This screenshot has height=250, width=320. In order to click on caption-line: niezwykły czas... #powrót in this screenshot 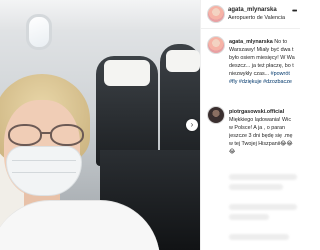, I will do `click(259, 74)`.